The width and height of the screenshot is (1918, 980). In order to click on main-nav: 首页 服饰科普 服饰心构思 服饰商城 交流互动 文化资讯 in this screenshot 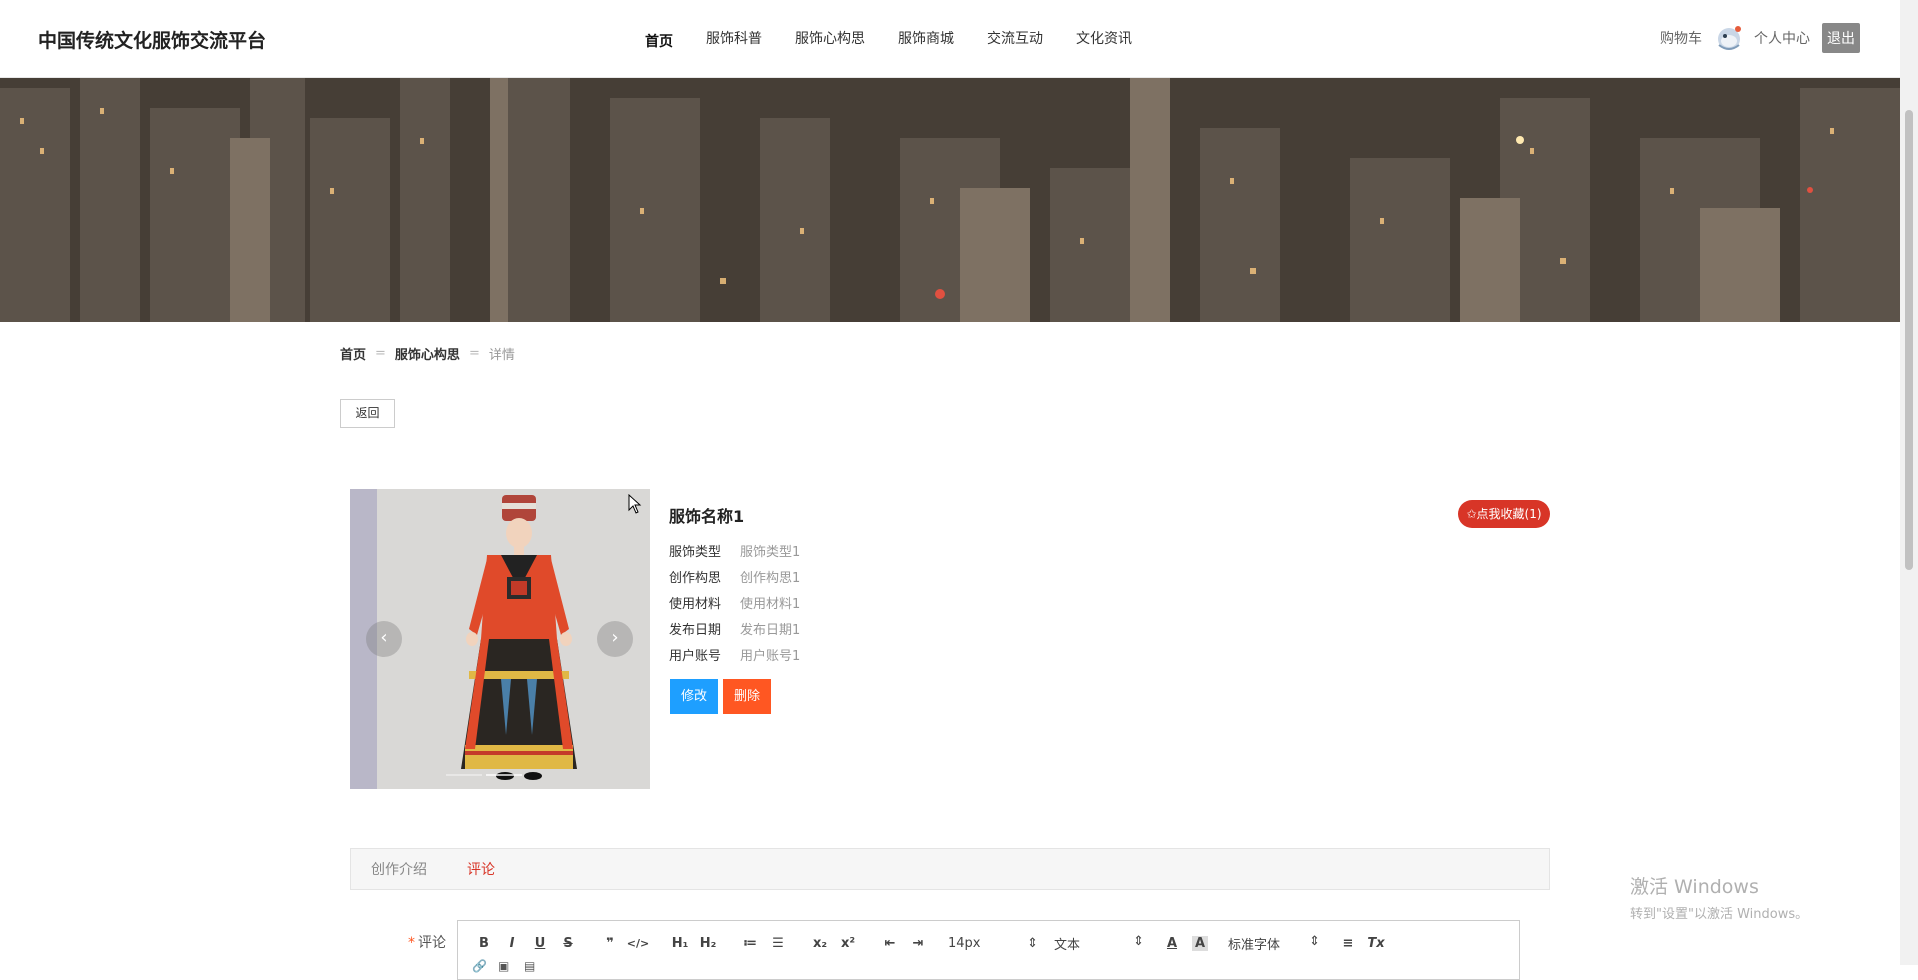, I will do `click(905, 40)`.